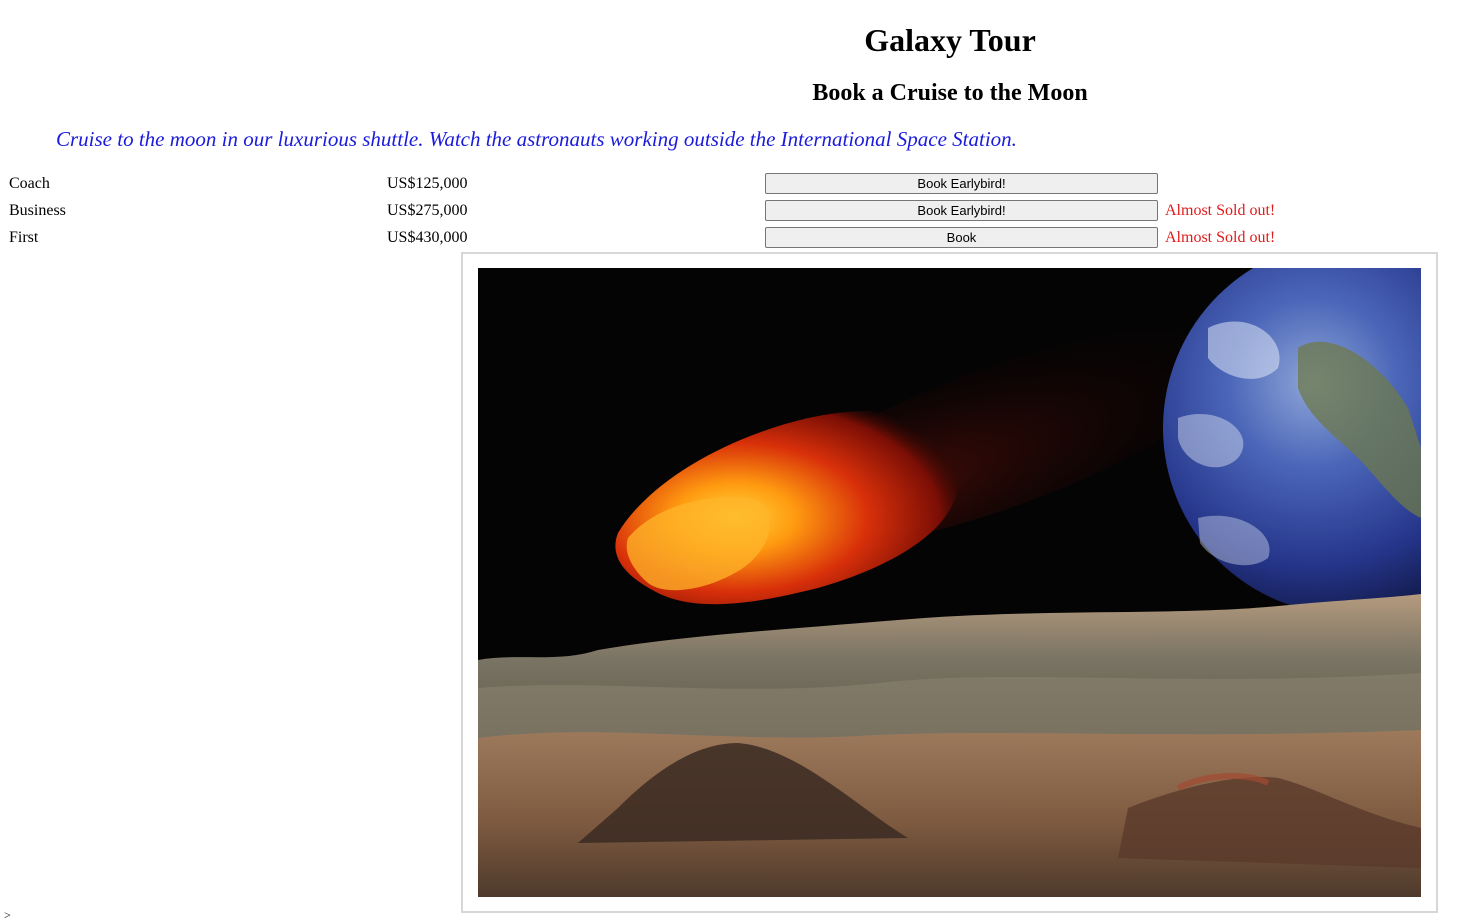  What do you see at coordinates (427, 183) in the screenshot?
I see `fare-price: US$125,000` at bounding box center [427, 183].